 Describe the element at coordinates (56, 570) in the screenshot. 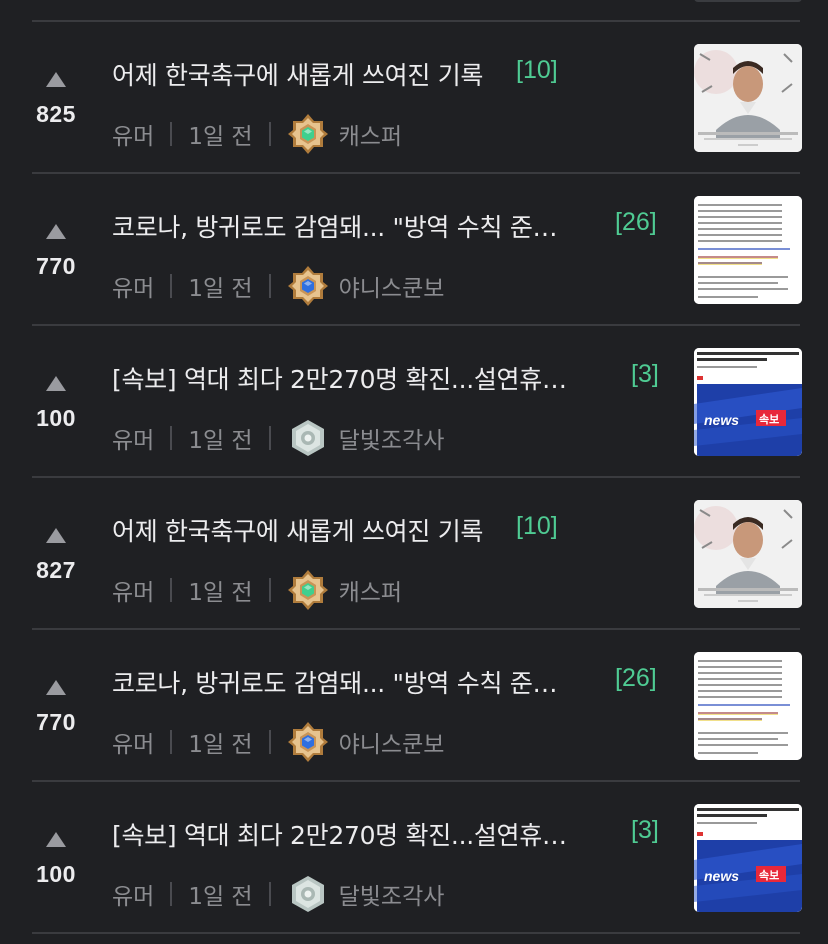

I see `vote-count: 827` at that location.